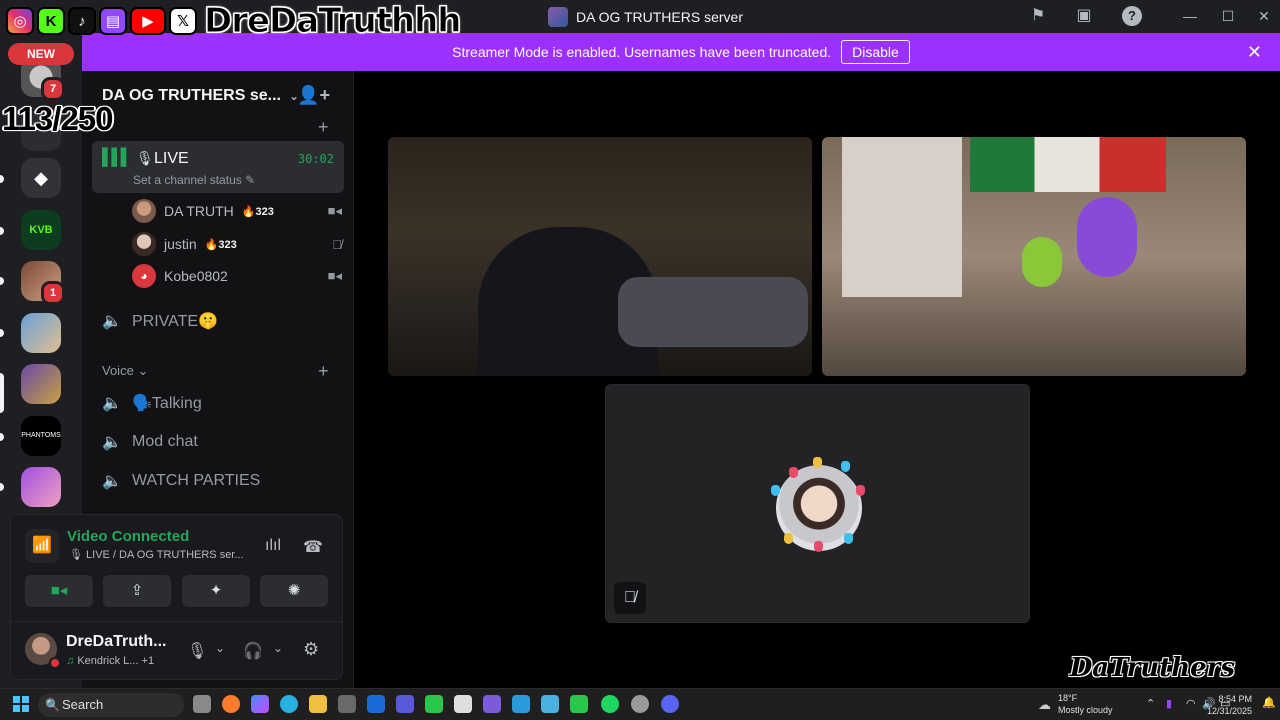 Image resolution: width=1280 pixels, height=720 pixels. What do you see at coordinates (150, 442) in the screenshot?
I see `voice-channel-mod-chat: 🔈 Mod chat` at bounding box center [150, 442].